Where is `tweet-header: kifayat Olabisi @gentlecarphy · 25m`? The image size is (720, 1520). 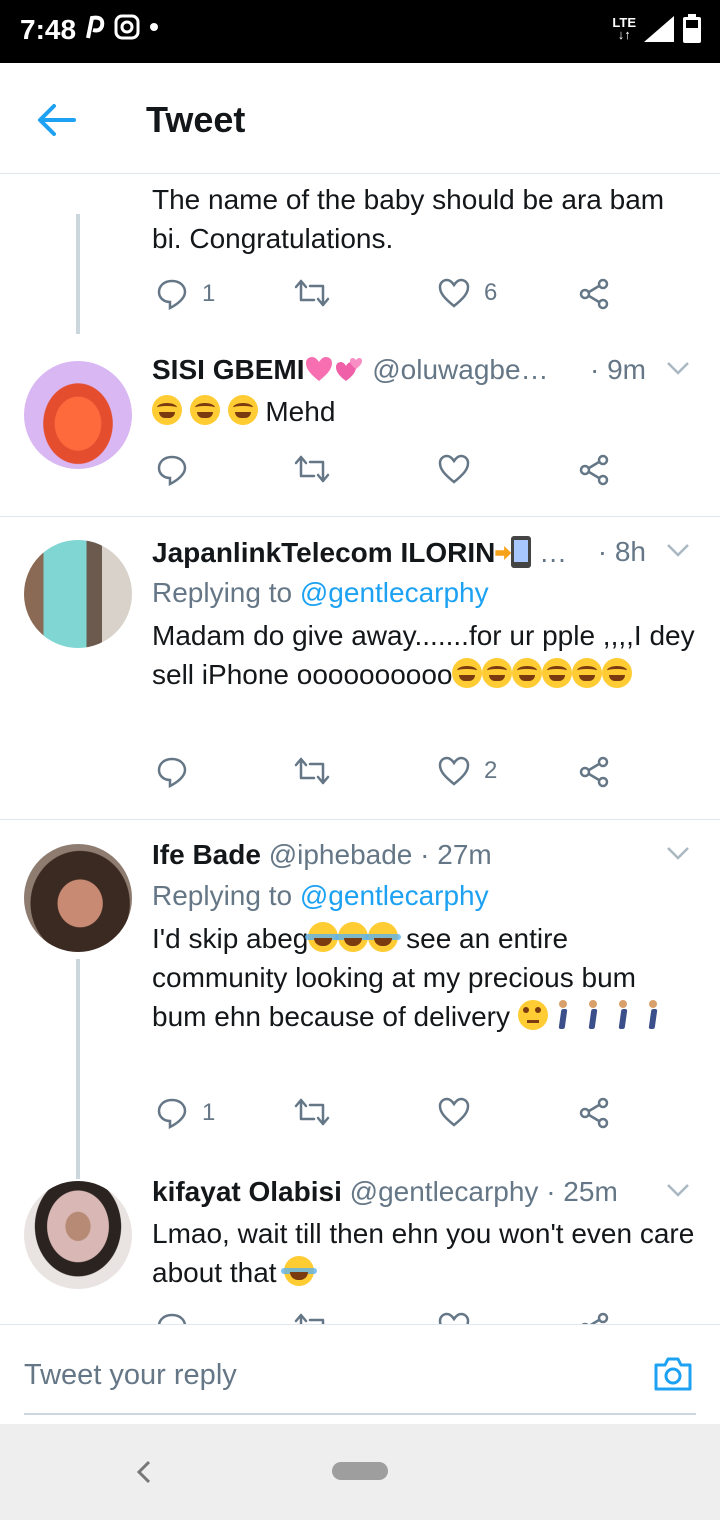 tweet-header: kifayat Olabisi @gentlecarphy · 25m is located at coordinates (424, 1195).